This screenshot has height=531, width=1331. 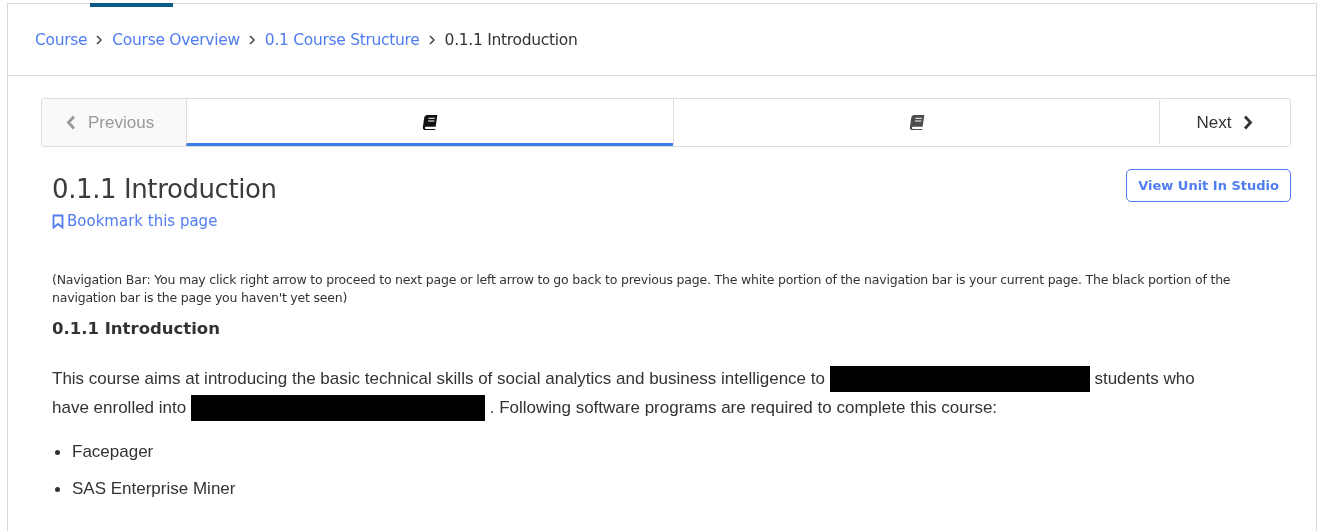 I want to click on unit-tab, so click(x=429, y=122).